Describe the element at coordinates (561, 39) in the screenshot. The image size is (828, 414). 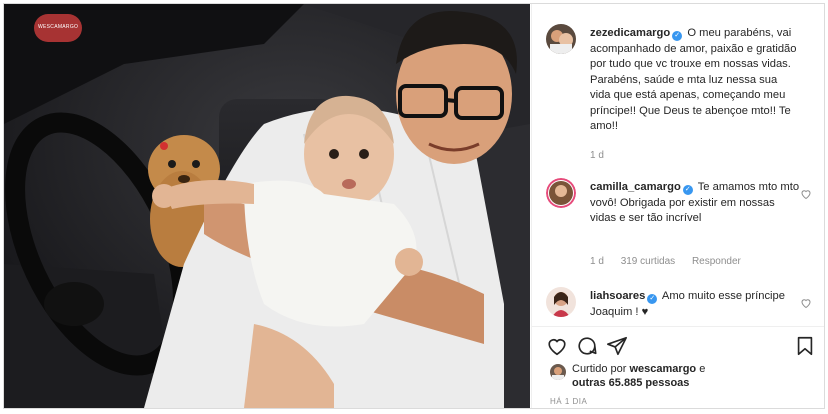
I see `author-avatar` at that location.